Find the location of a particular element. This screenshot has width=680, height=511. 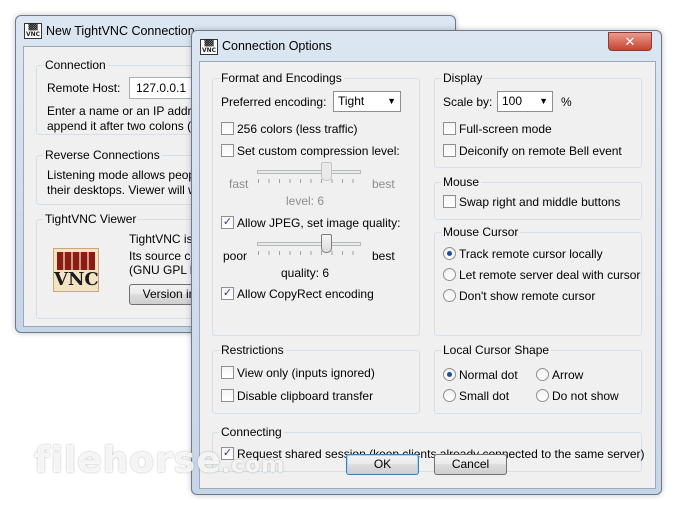

allow-jpeg-checkbox: ✓ is located at coordinates (227, 222).